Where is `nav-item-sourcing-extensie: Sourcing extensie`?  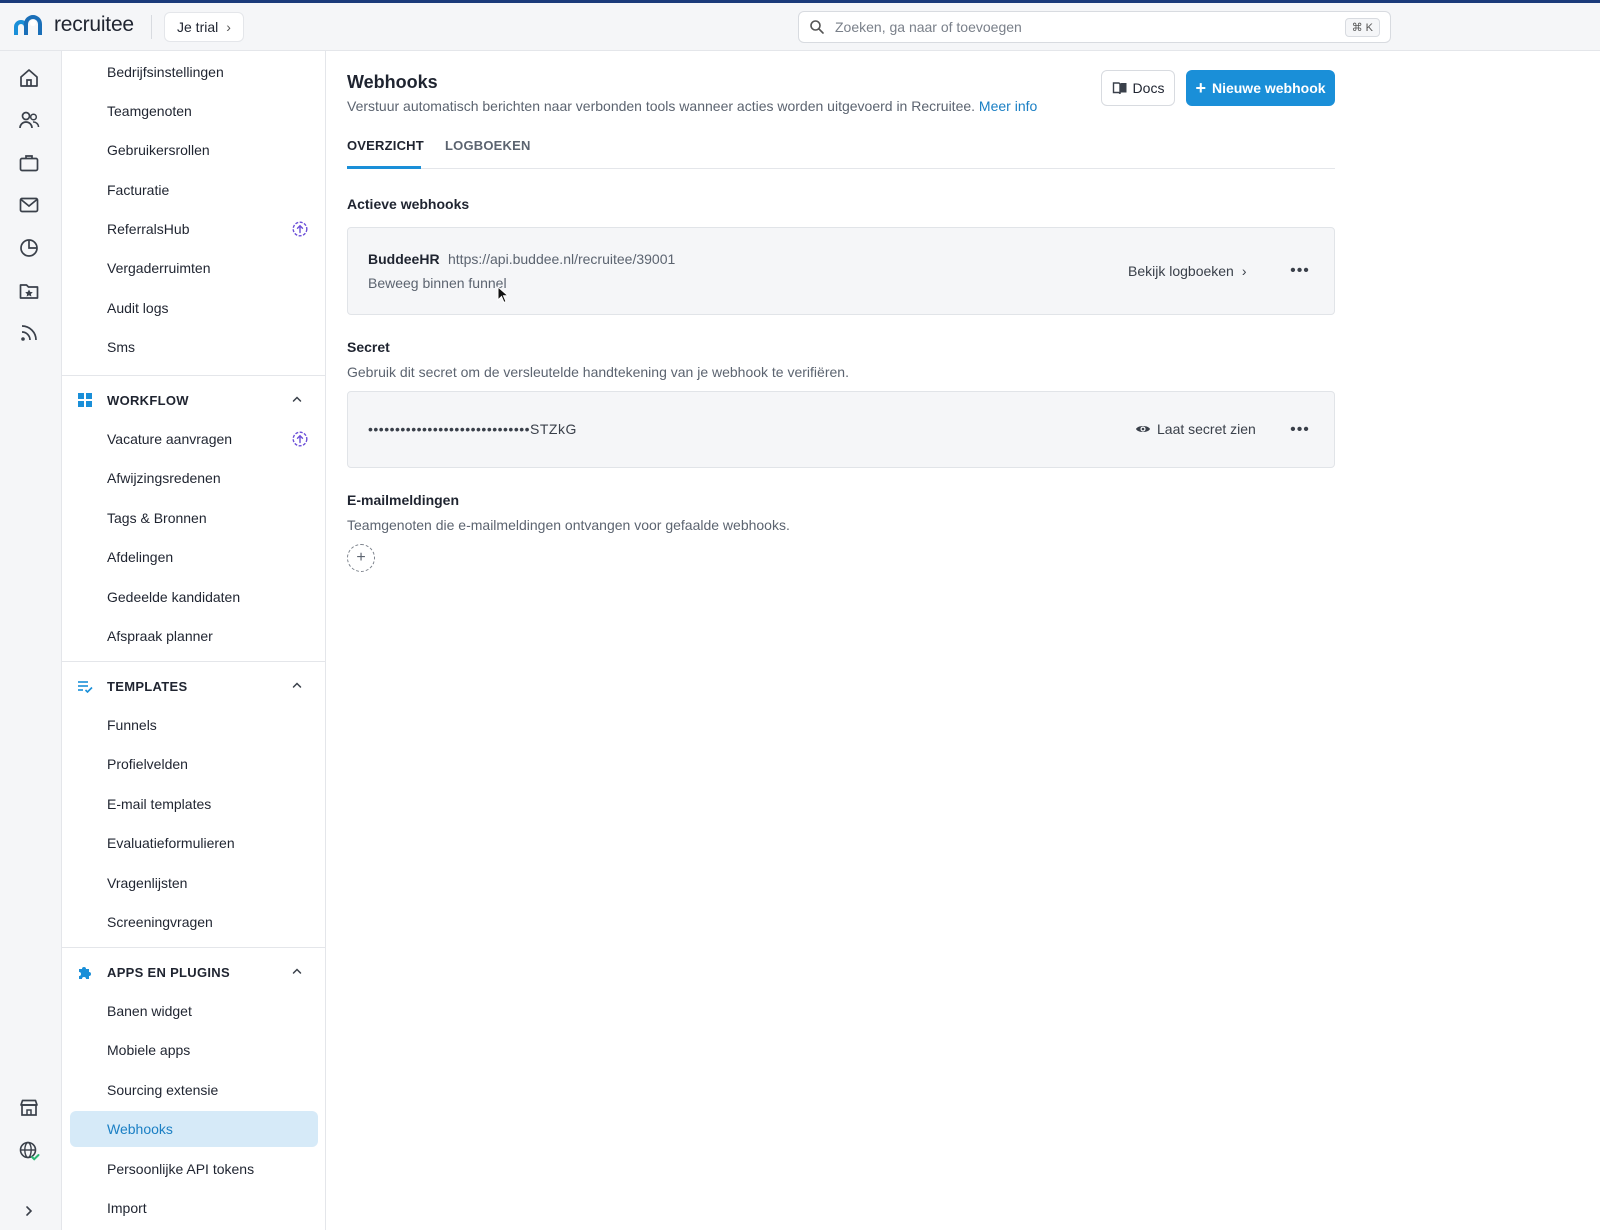 nav-item-sourcing-extensie: Sourcing extensie is located at coordinates (194, 1090).